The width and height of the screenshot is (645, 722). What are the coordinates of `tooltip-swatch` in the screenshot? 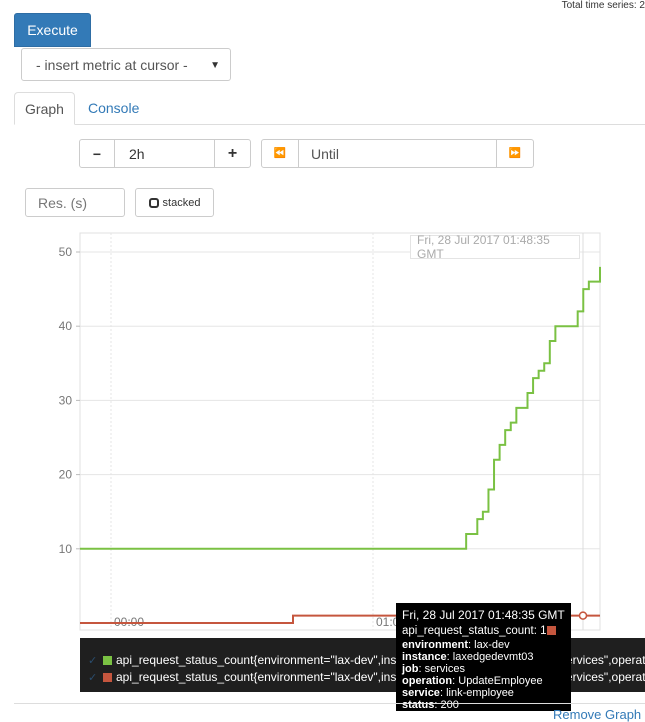 It's located at (551, 630).